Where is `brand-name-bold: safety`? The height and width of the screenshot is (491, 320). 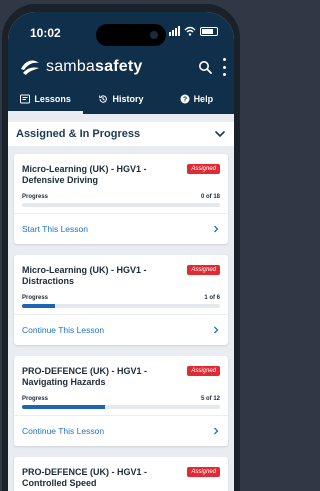
brand-name-bold: safety is located at coordinates (119, 66).